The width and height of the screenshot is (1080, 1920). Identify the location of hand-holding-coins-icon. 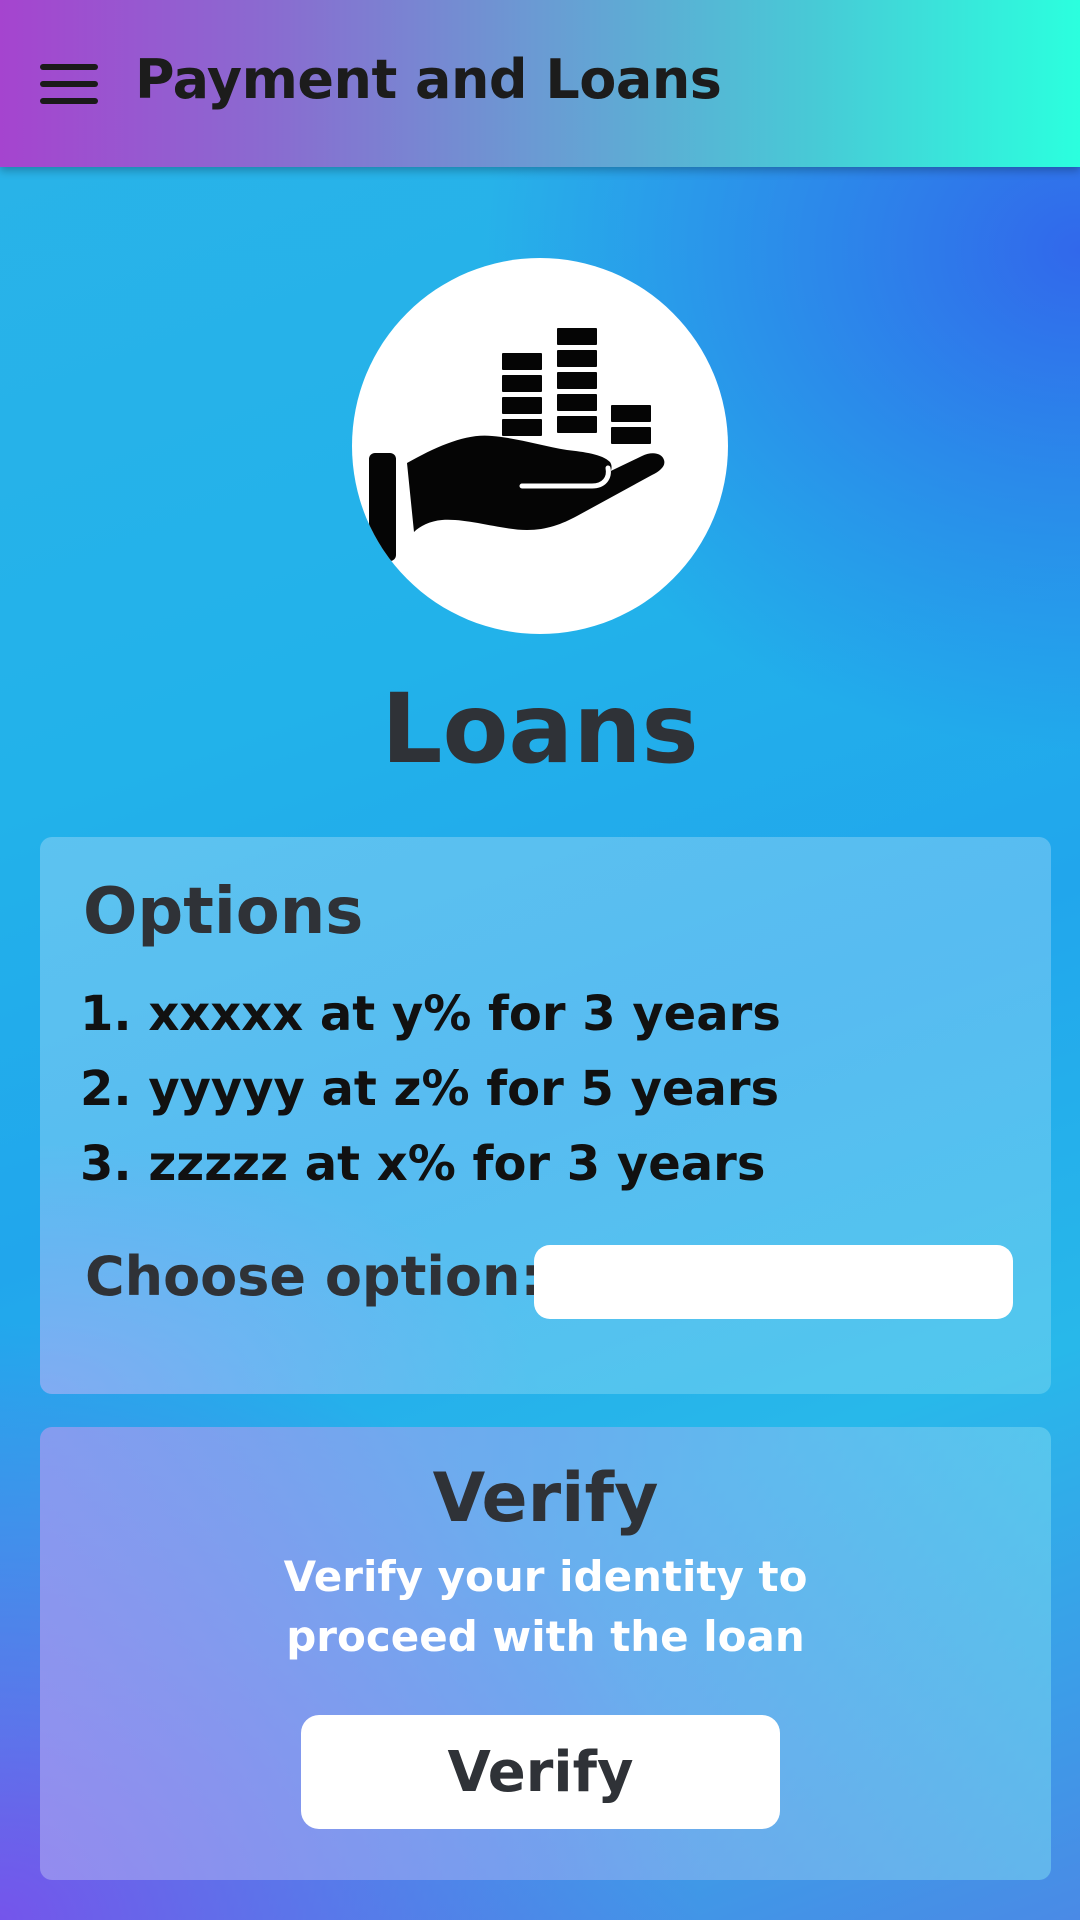
(517, 444).